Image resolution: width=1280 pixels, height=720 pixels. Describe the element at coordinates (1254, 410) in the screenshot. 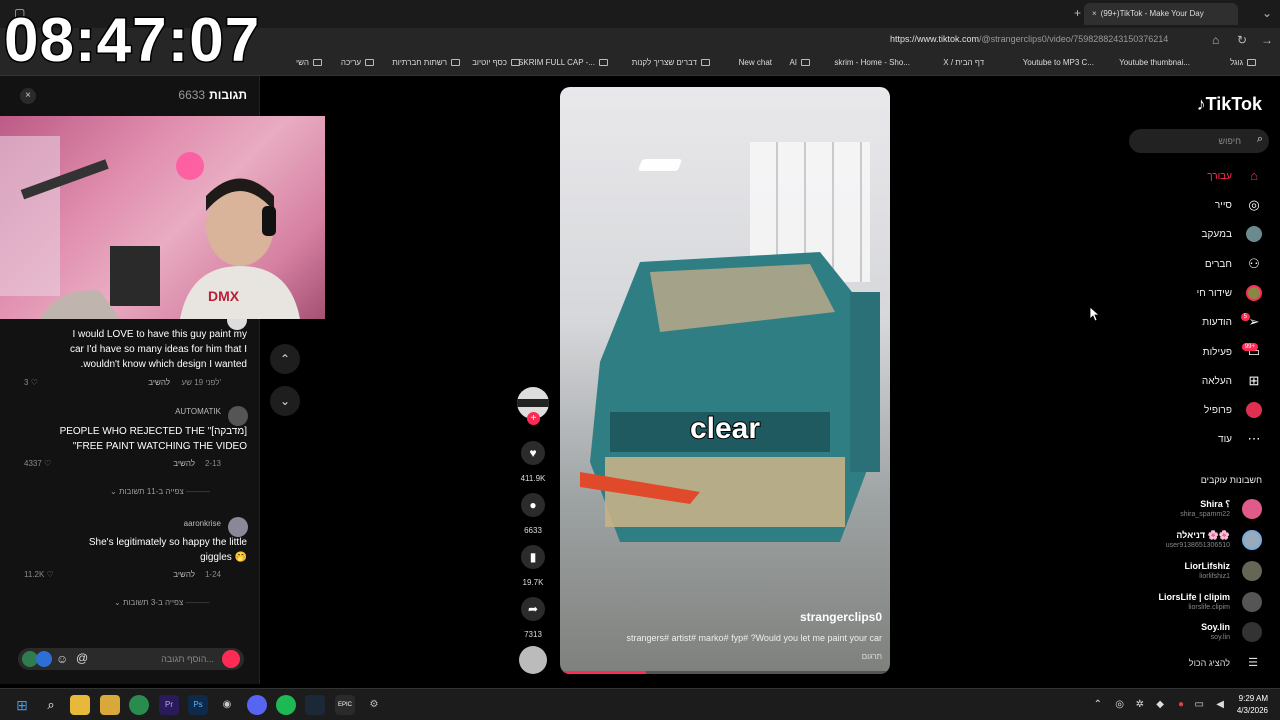

I see `profile-icon` at that location.